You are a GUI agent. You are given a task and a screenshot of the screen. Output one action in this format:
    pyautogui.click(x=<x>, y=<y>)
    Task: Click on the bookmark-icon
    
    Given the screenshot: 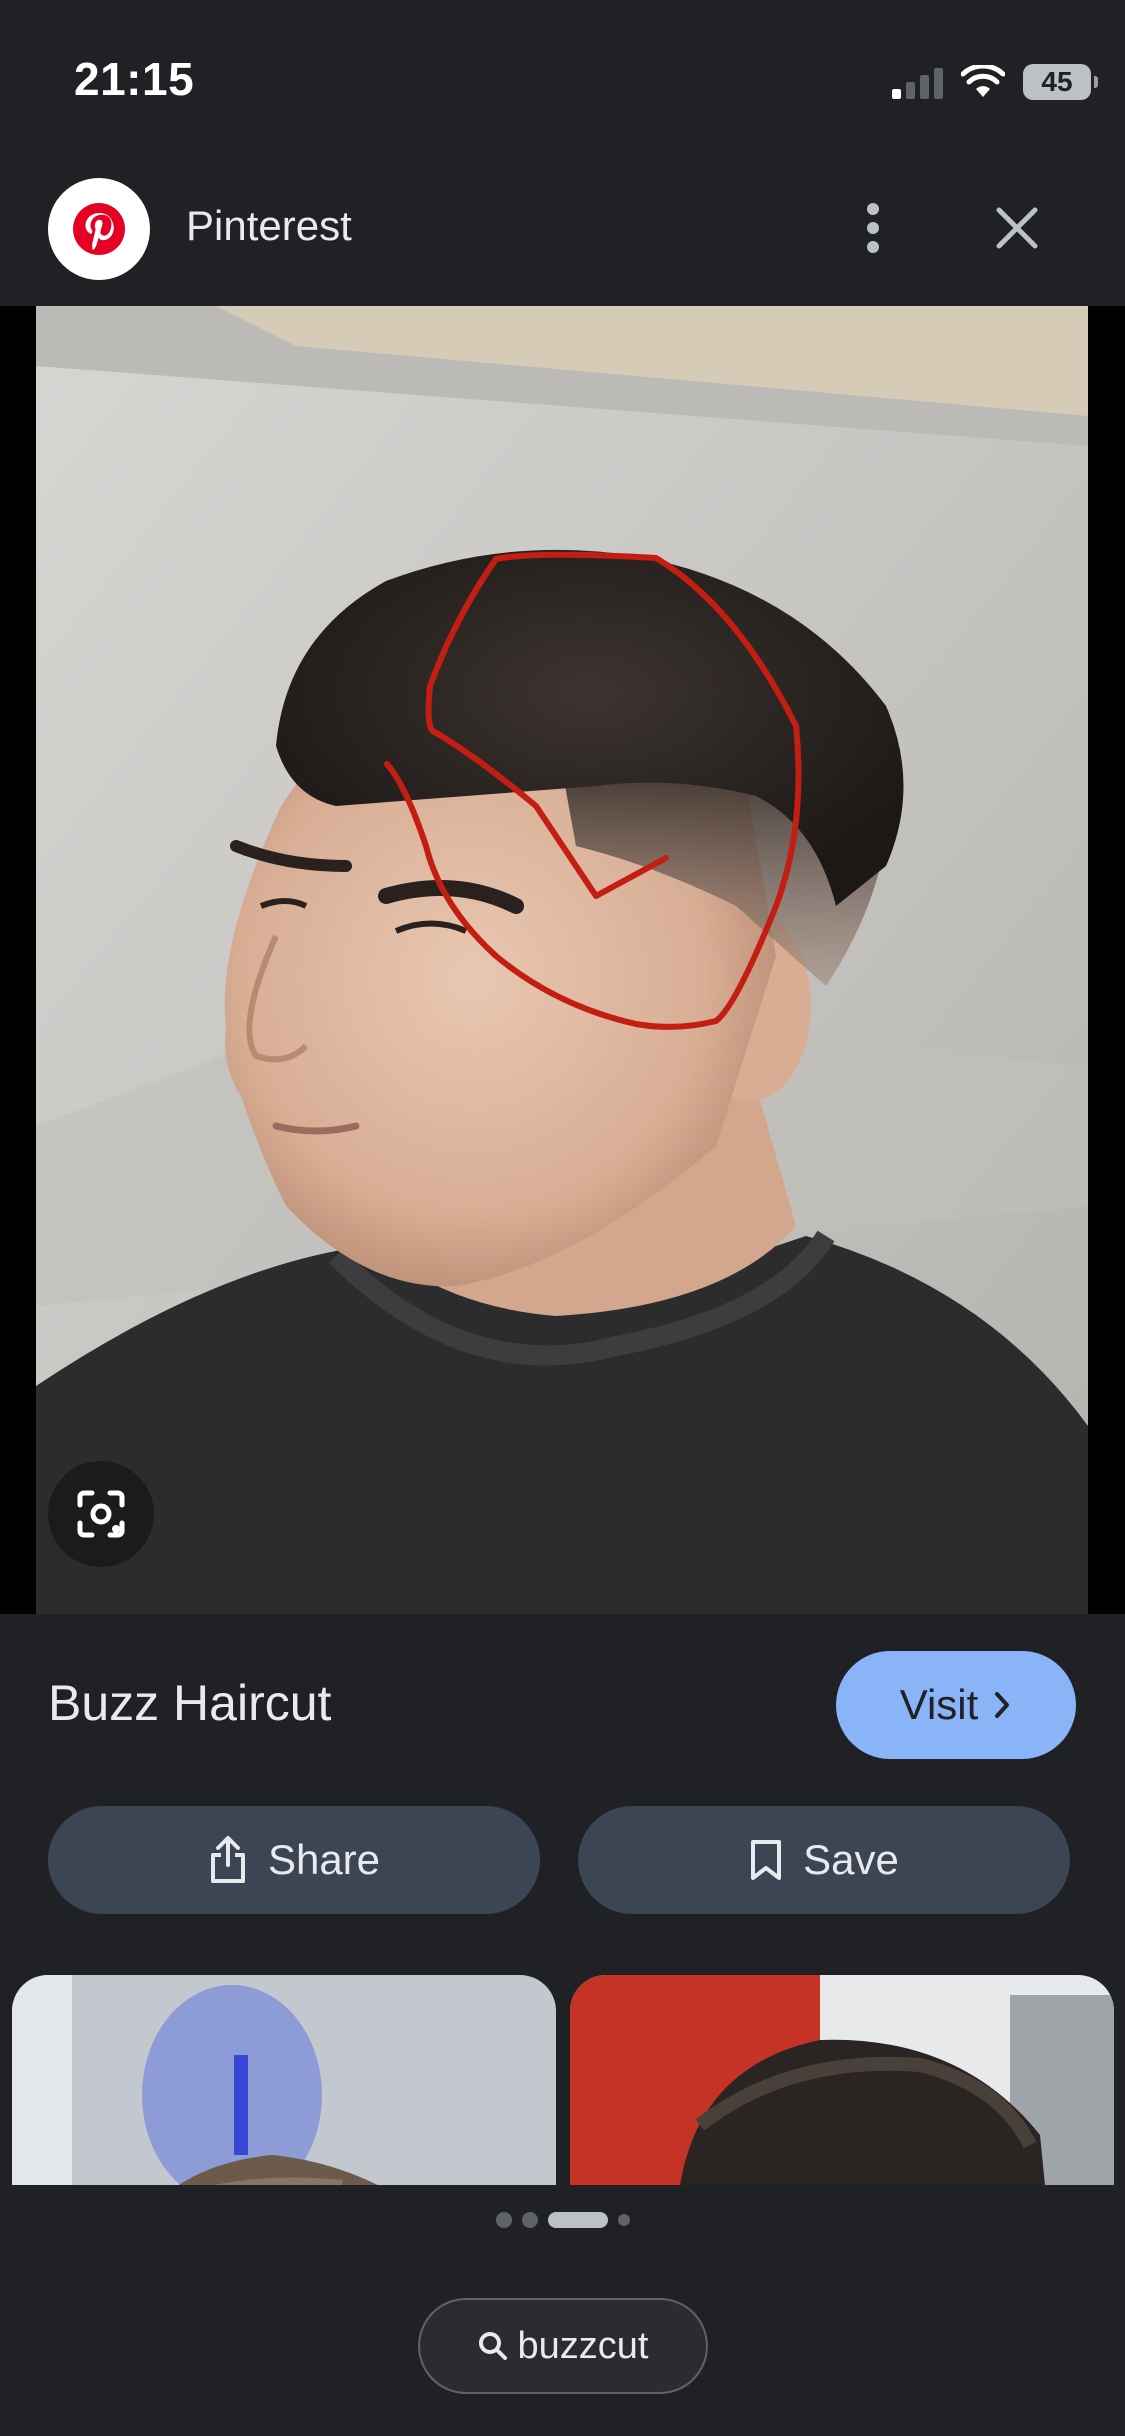 What is the action you would take?
    pyautogui.click(x=766, y=1860)
    